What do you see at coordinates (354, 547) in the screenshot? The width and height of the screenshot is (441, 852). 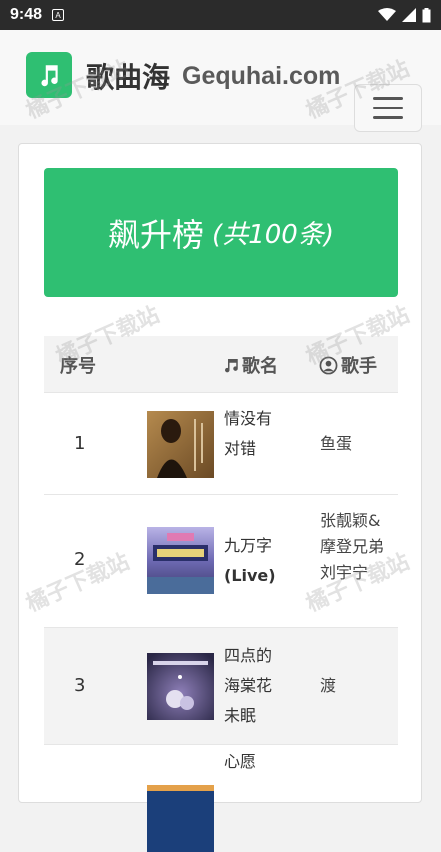 I see `artist-name: 张靓颖&摩登兄弟刘宇宁` at bounding box center [354, 547].